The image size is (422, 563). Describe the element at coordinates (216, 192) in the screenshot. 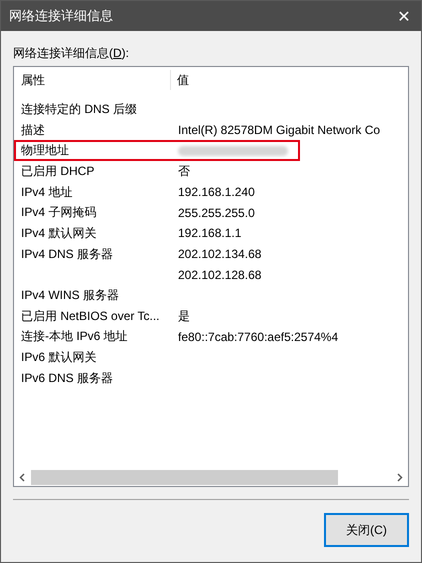

I see `value-cell-text: 192.168.1.240` at that location.